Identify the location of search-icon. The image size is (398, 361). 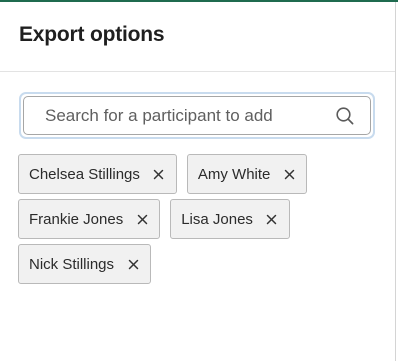
(345, 116).